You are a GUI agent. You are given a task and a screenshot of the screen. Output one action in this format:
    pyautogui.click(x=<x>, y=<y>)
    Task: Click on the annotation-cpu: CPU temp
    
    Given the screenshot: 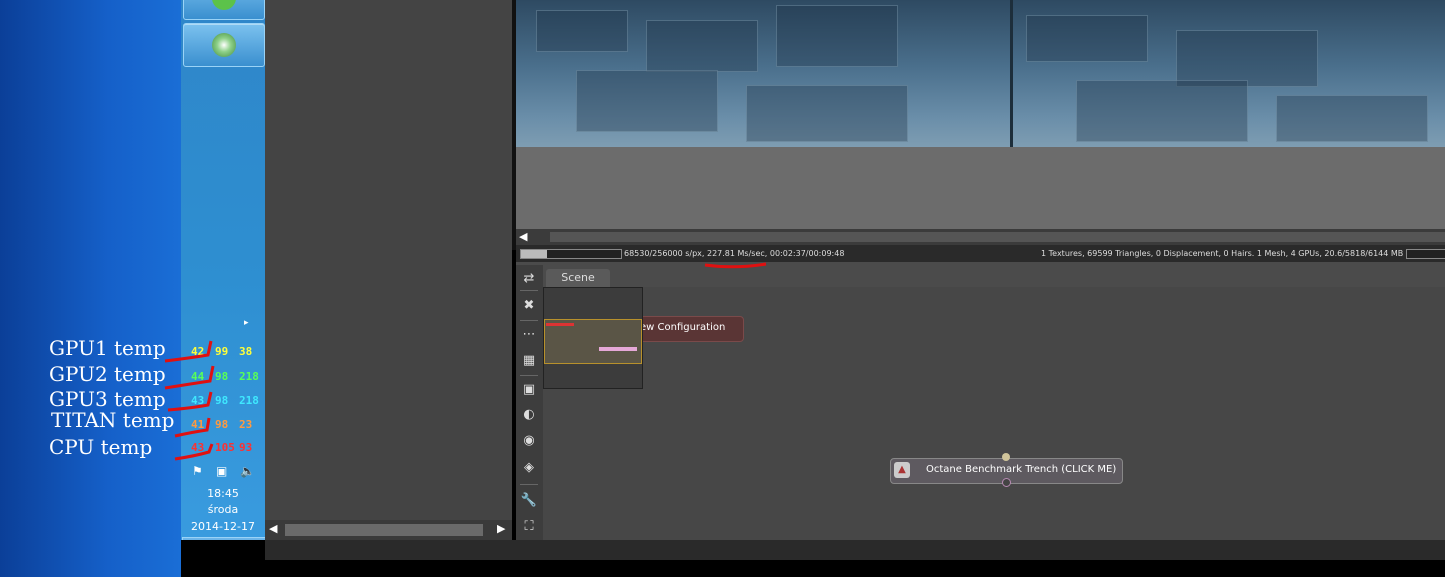 What is the action you would take?
    pyautogui.click(x=101, y=447)
    